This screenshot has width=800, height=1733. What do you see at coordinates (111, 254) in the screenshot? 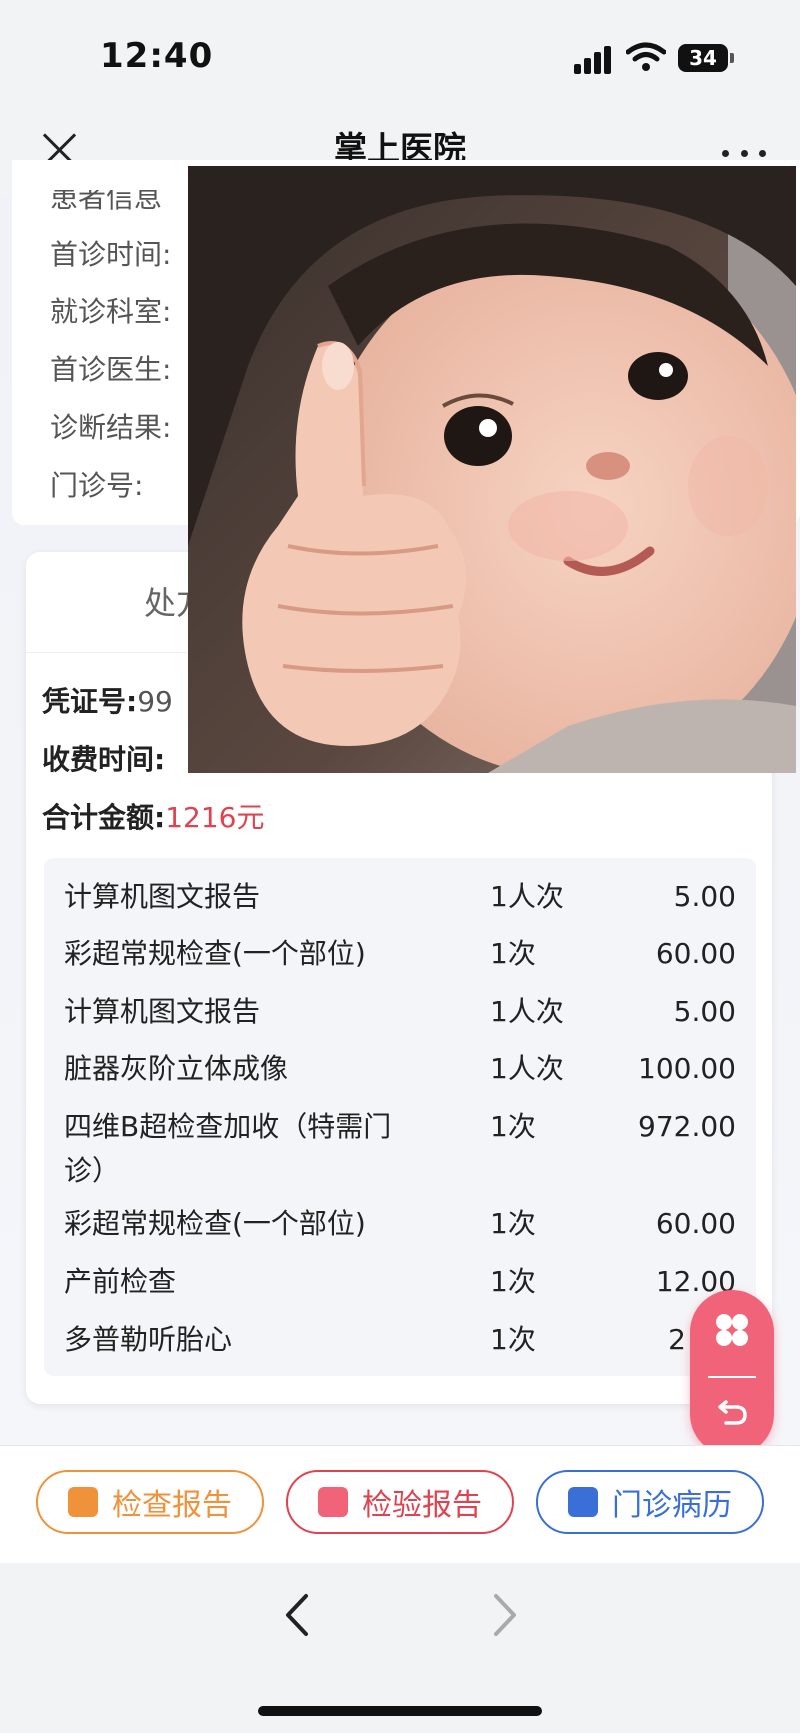
I see `first-visit-time-label: 首诊时间:` at bounding box center [111, 254].